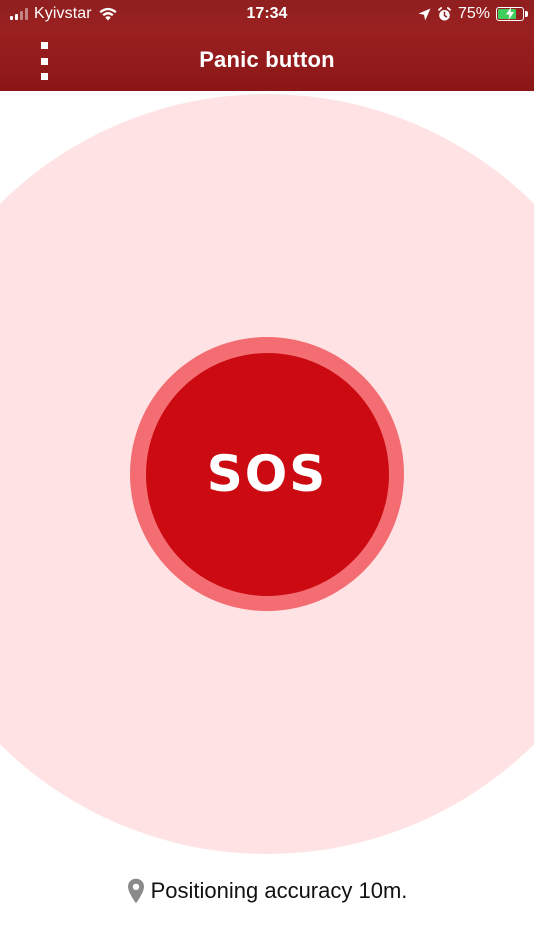 The height and width of the screenshot is (950, 534). I want to click on battery-percent: 75%, so click(473, 13).